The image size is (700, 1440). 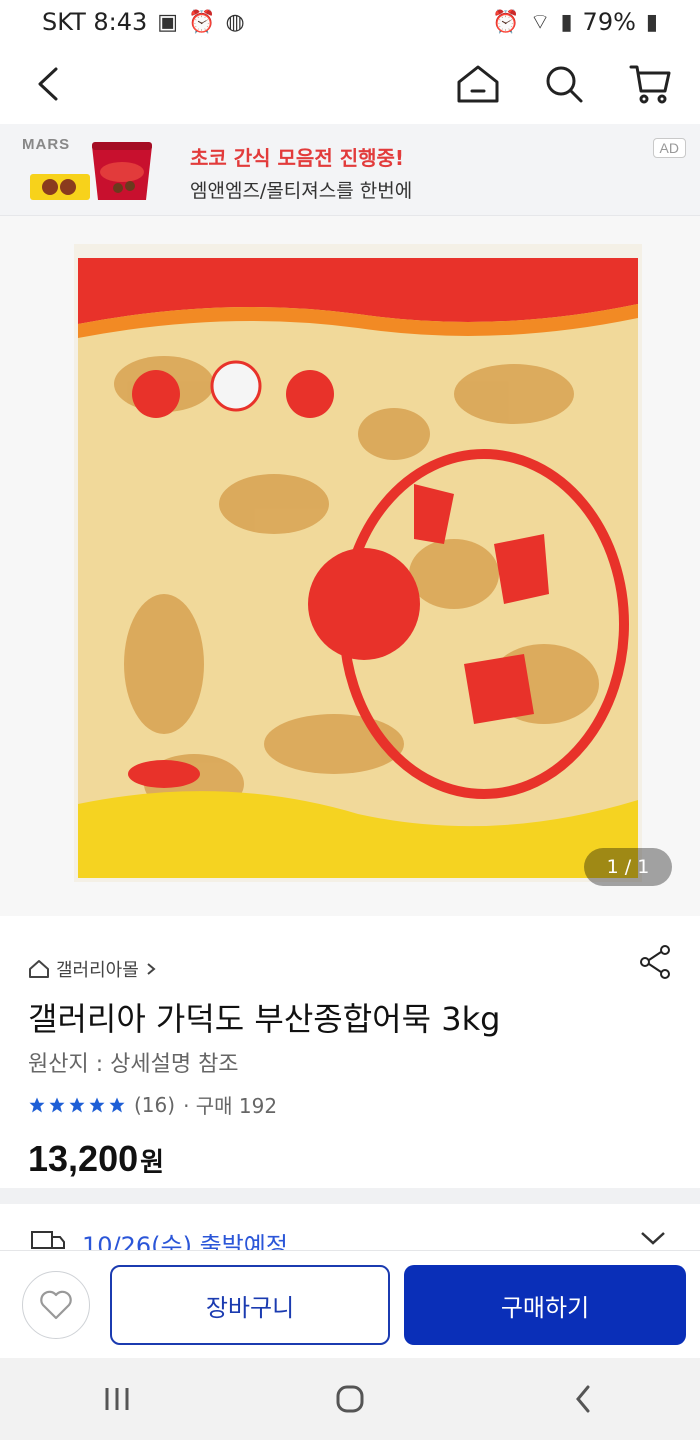 I want to click on gallery-icon: ▣, so click(x=168, y=22).